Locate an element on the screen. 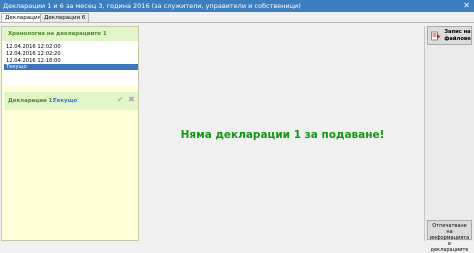 The height and width of the screenshot is (253, 474). declaration-label: Декларации 1: is located at coordinates (31, 101).